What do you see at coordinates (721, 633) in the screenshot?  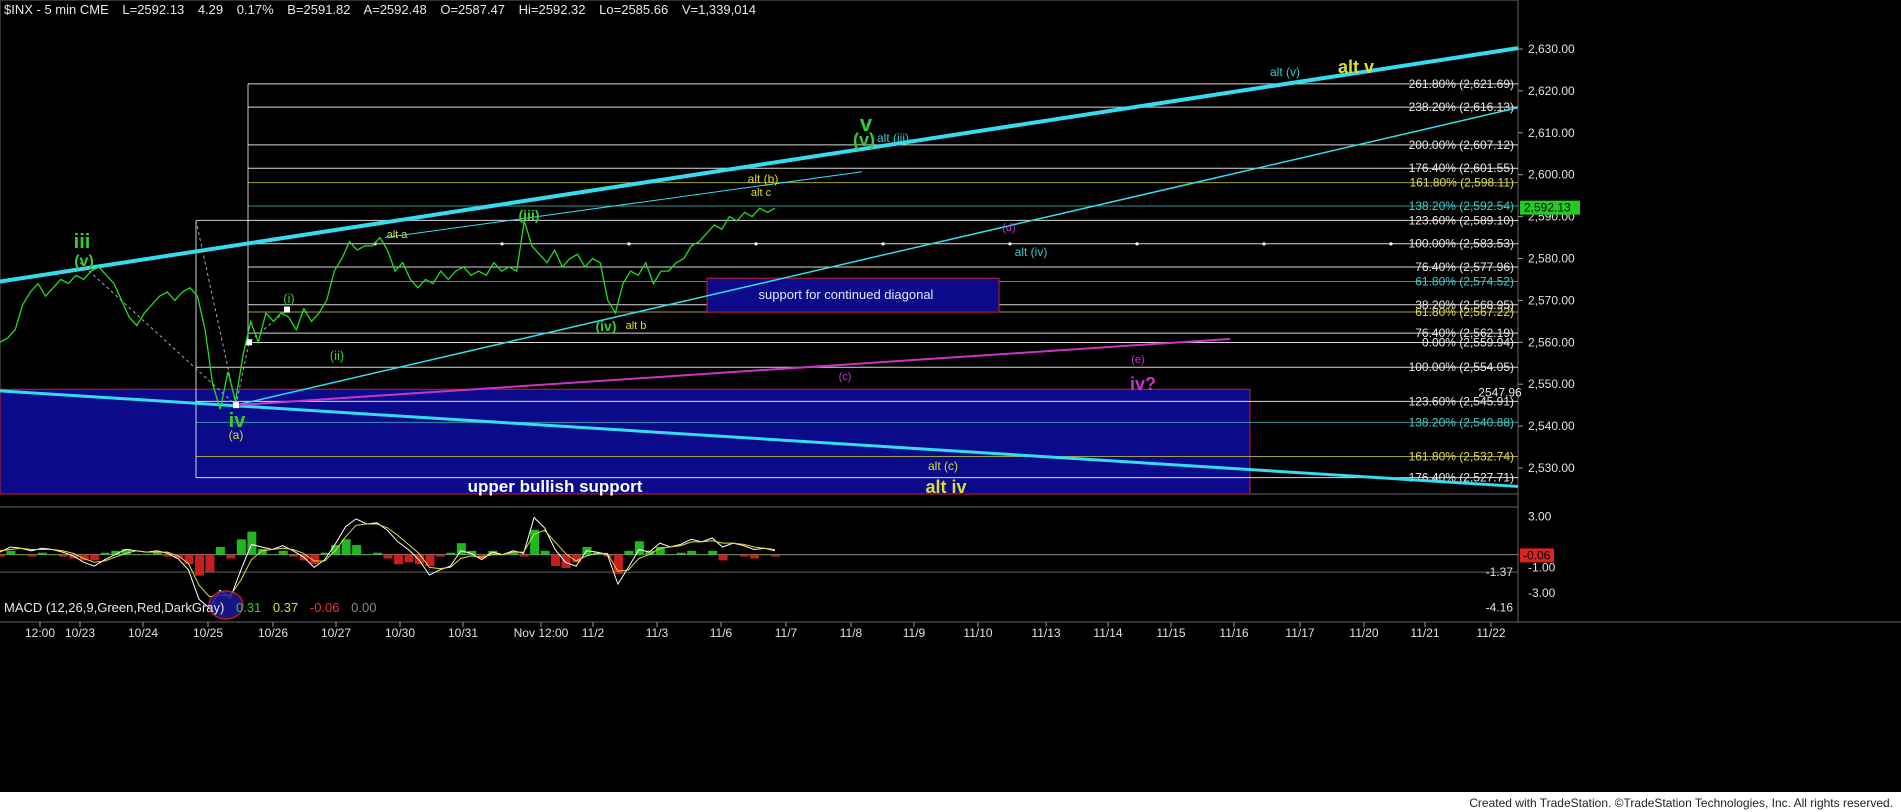 I see `x-tick-label: 11/6` at bounding box center [721, 633].